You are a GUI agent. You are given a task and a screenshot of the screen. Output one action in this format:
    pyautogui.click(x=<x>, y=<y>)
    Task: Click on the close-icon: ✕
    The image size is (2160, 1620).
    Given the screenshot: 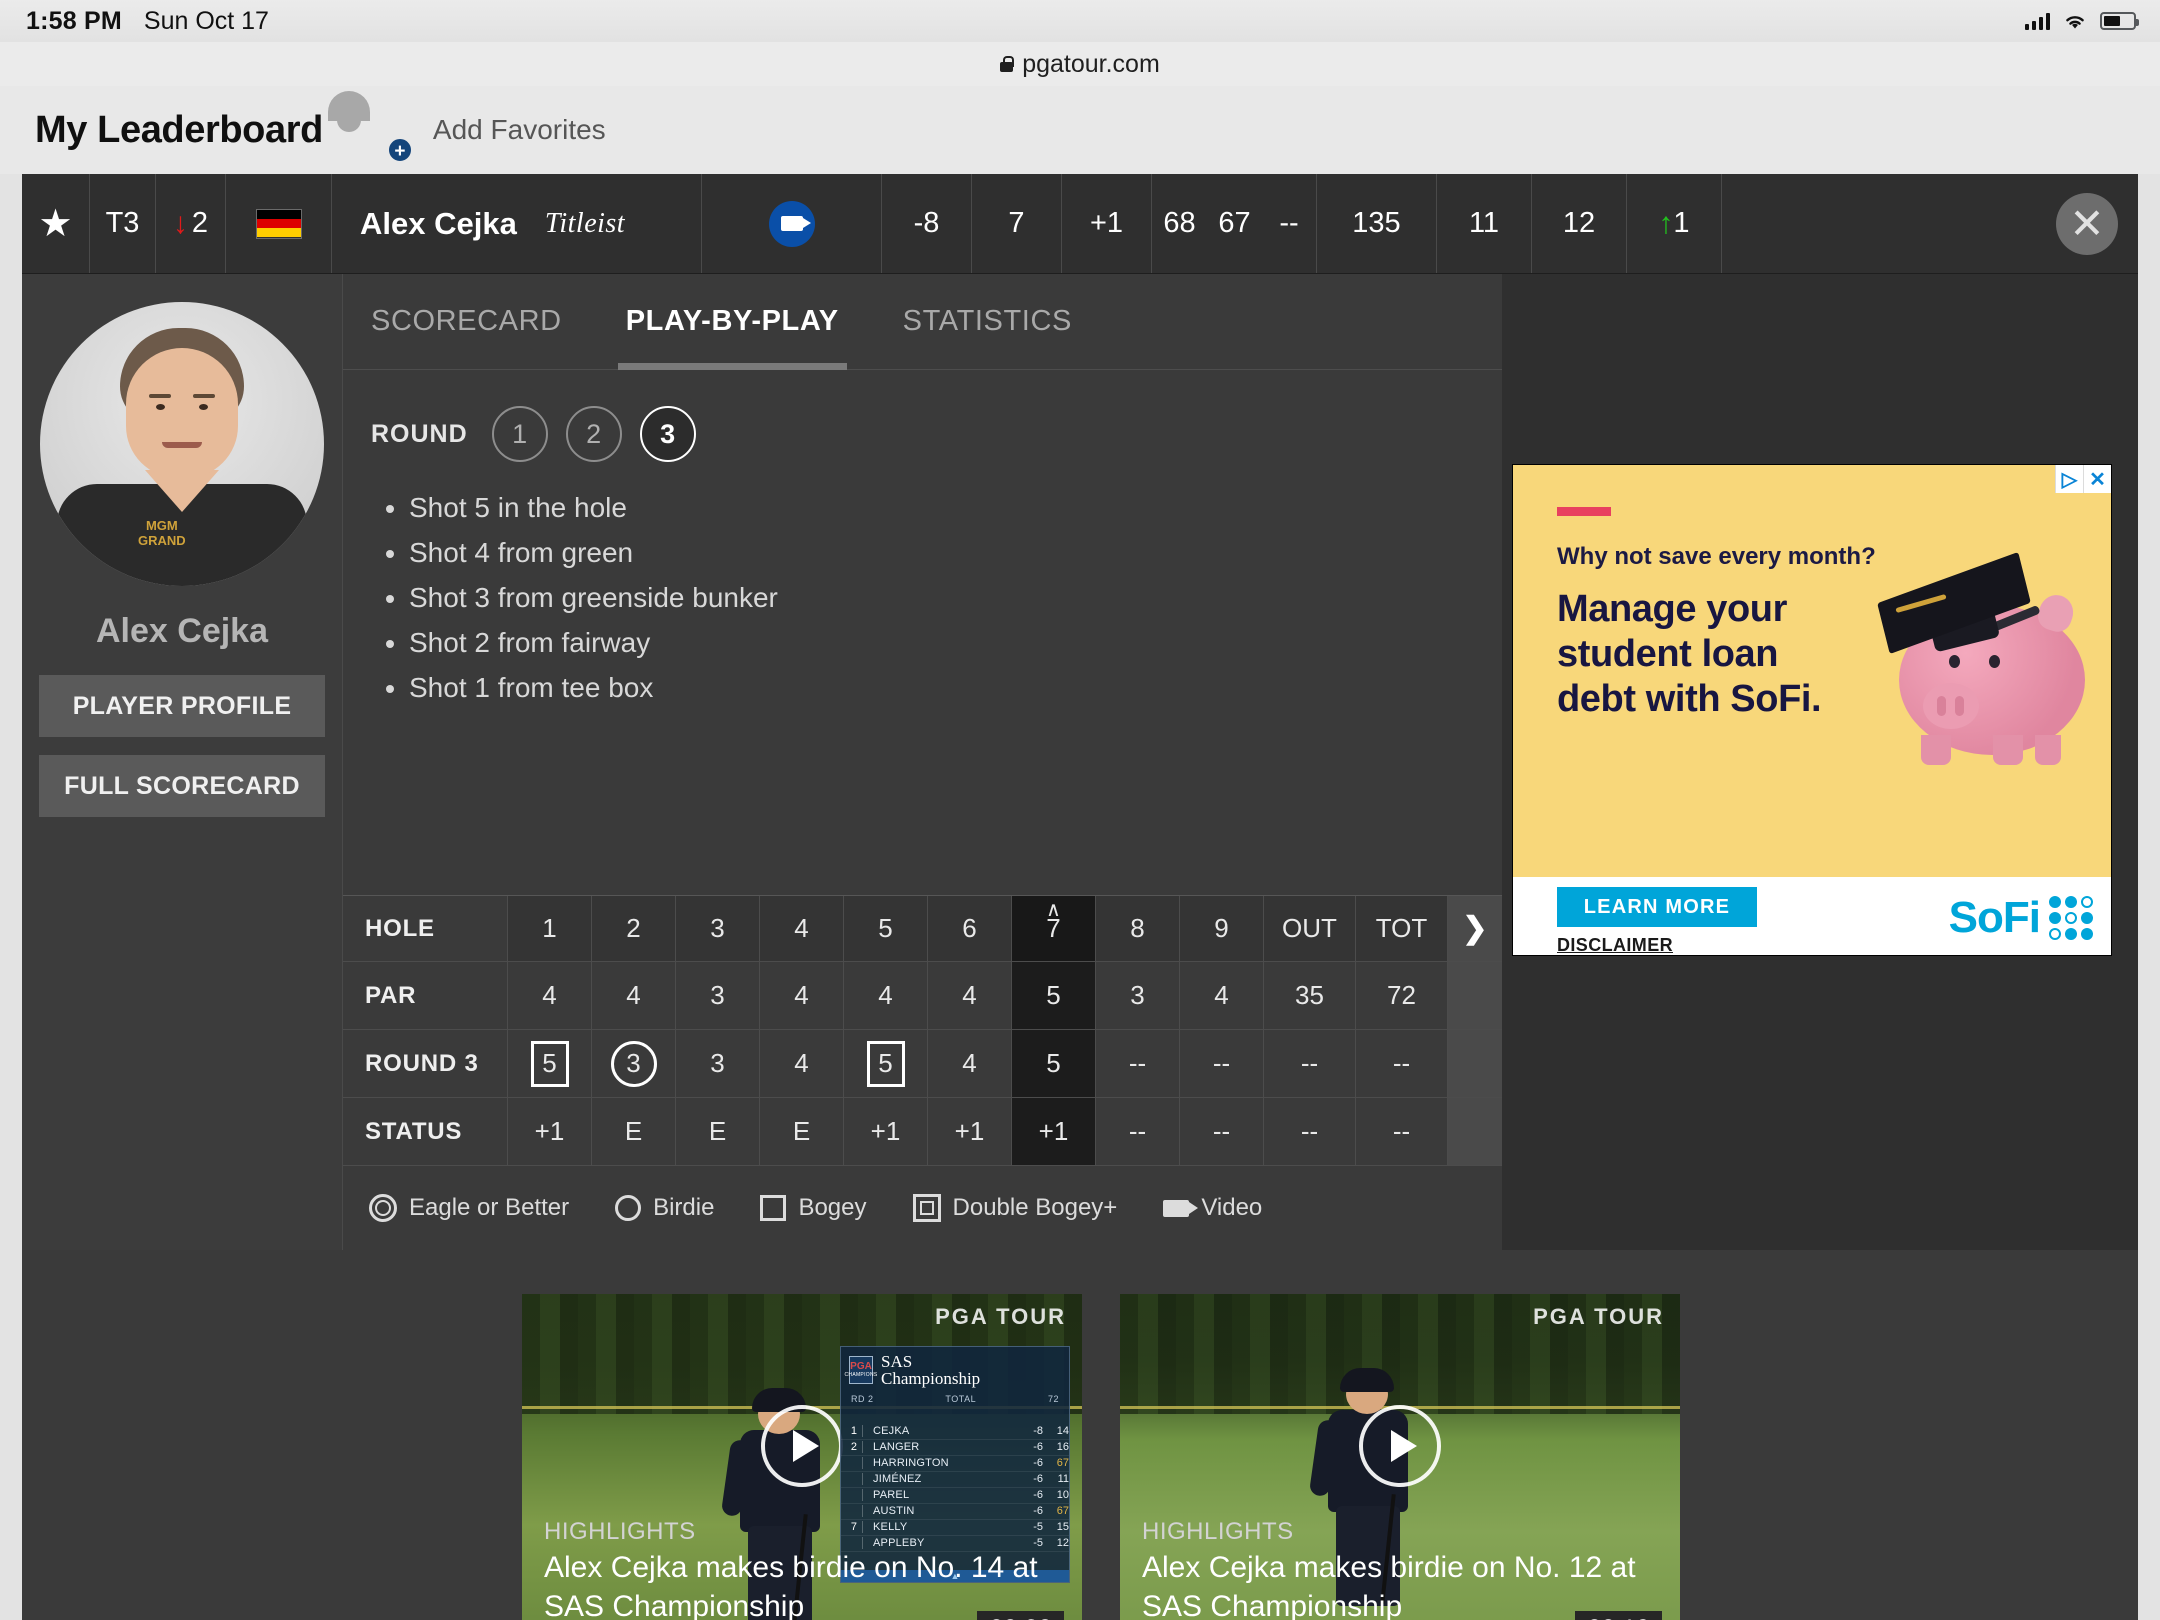 What is the action you would take?
    pyautogui.click(x=2087, y=223)
    